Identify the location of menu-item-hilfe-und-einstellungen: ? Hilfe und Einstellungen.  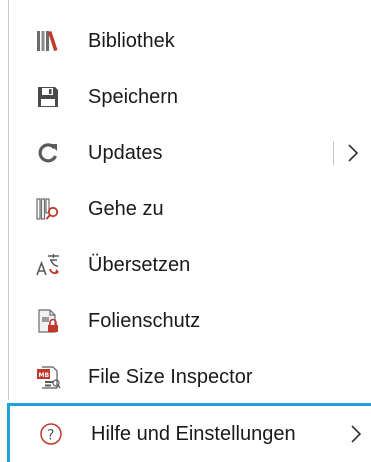
(189, 432).